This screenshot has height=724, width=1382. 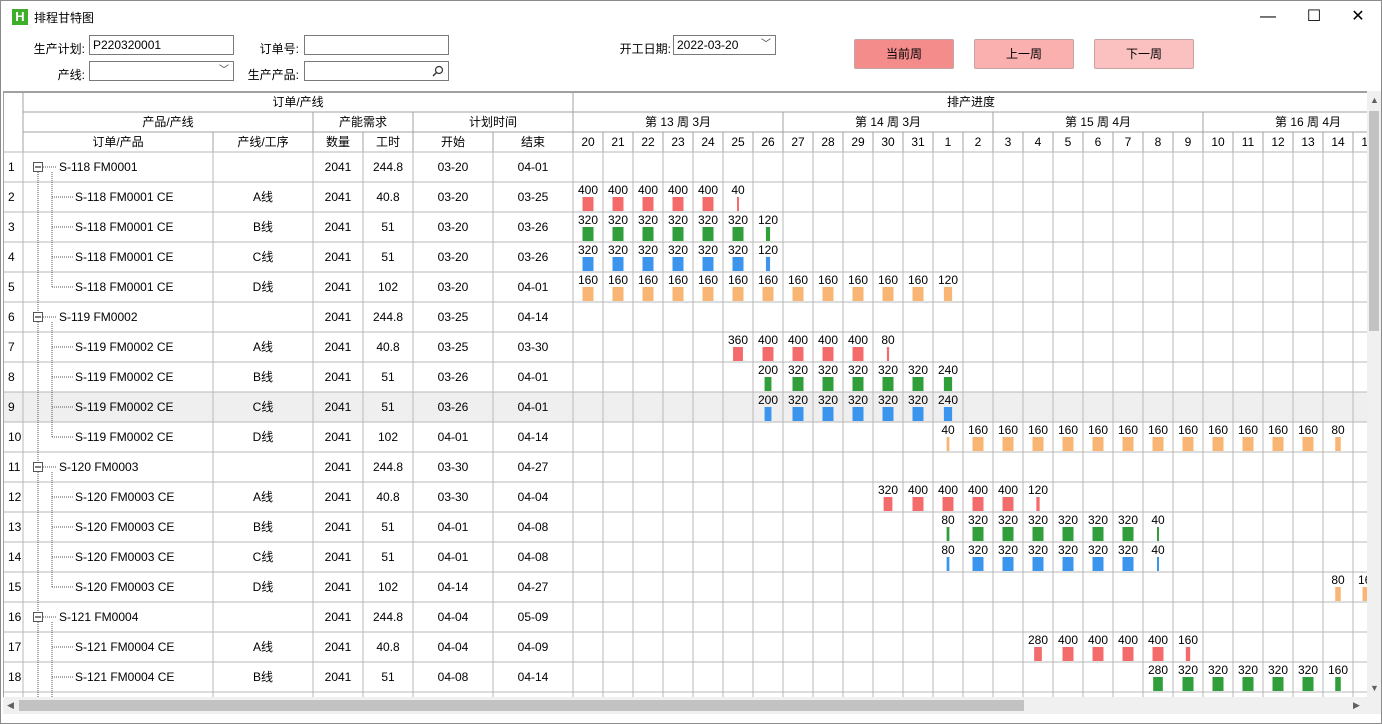 I want to click on row-number: 15, so click(x=15, y=587).